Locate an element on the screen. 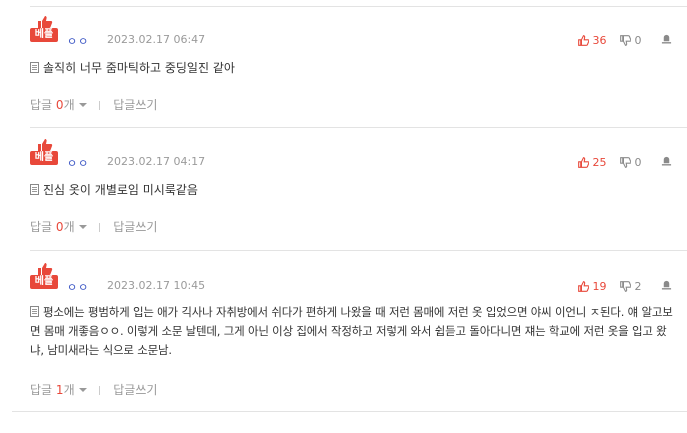 The image size is (687, 433). upvote-count: 25 is located at coordinates (599, 162).